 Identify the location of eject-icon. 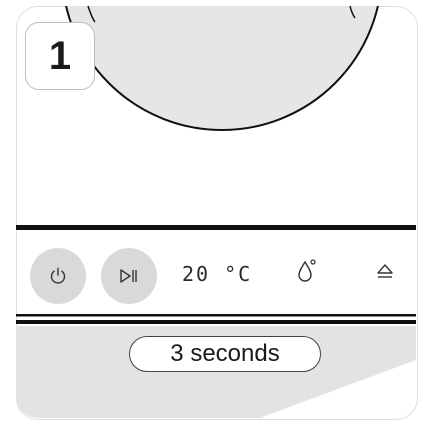
(385, 272).